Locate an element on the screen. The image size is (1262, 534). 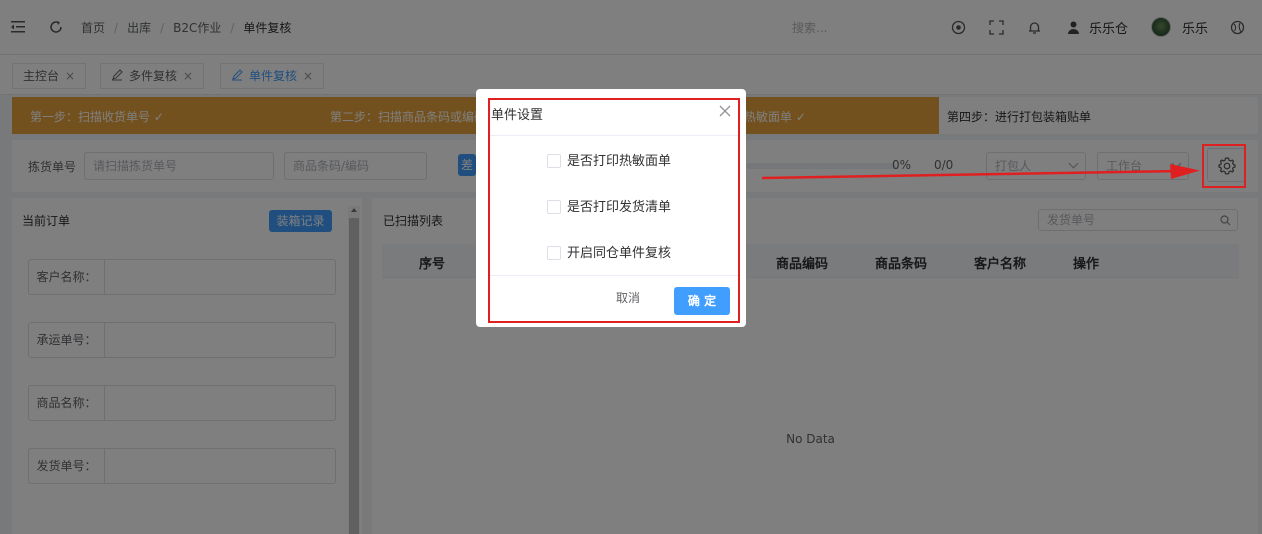
annotation-arrow-icon is located at coordinates (980, 172).